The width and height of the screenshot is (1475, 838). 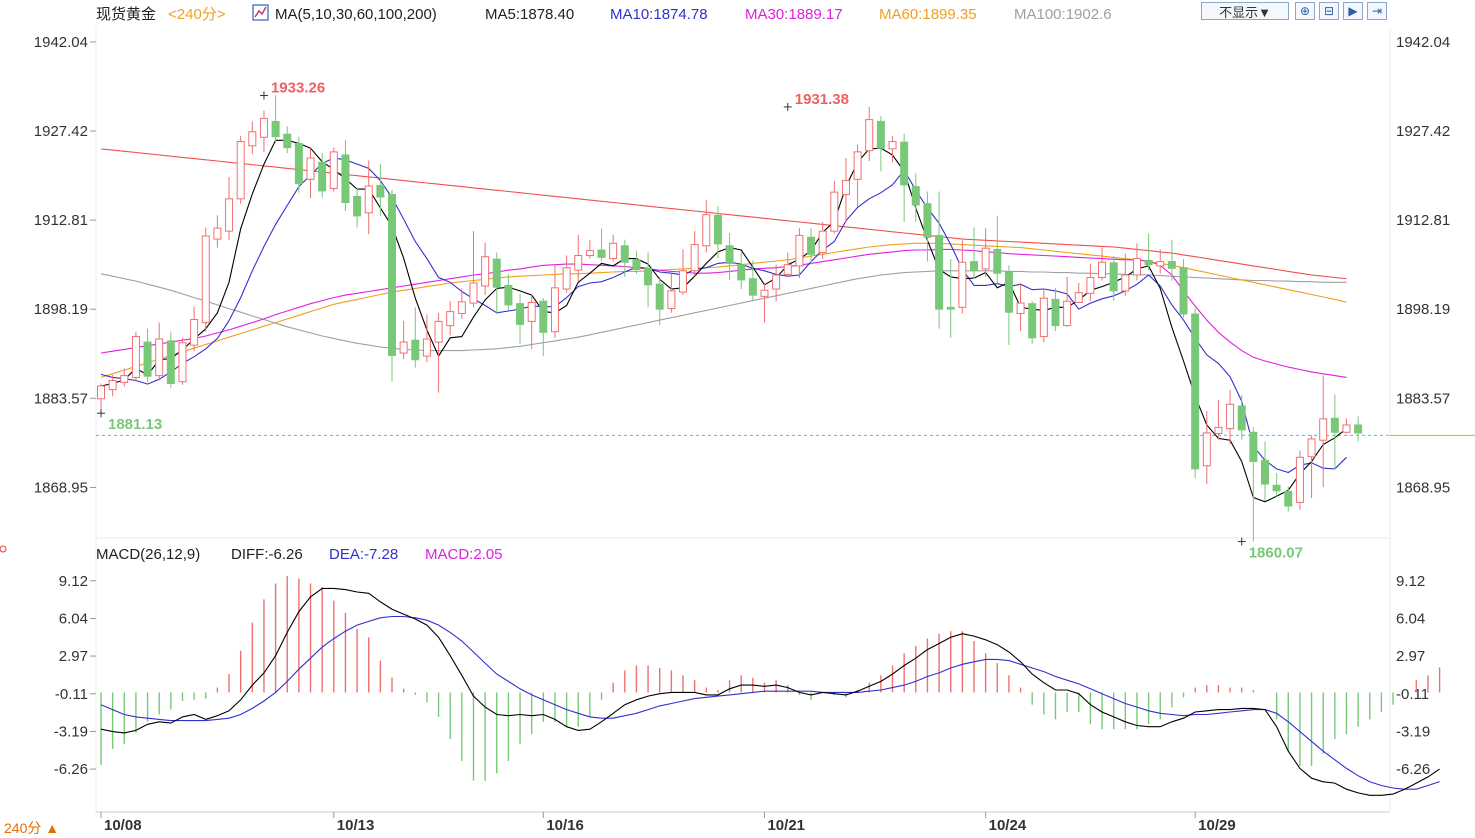 What do you see at coordinates (267, 554) in the screenshot?
I see `macd-diff-value: DIFF:-6.26` at bounding box center [267, 554].